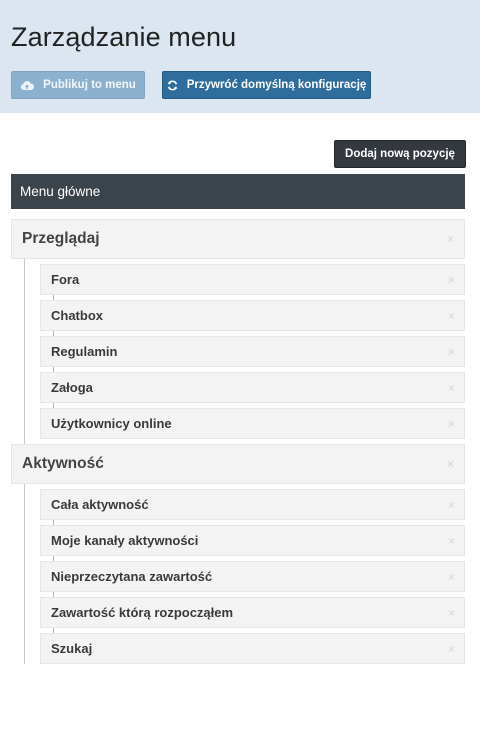 The width and height of the screenshot is (480, 750). Describe the element at coordinates (238, 239) in the screenshot. I see `menu-group-browse: Przeglądaj ×` at that location.